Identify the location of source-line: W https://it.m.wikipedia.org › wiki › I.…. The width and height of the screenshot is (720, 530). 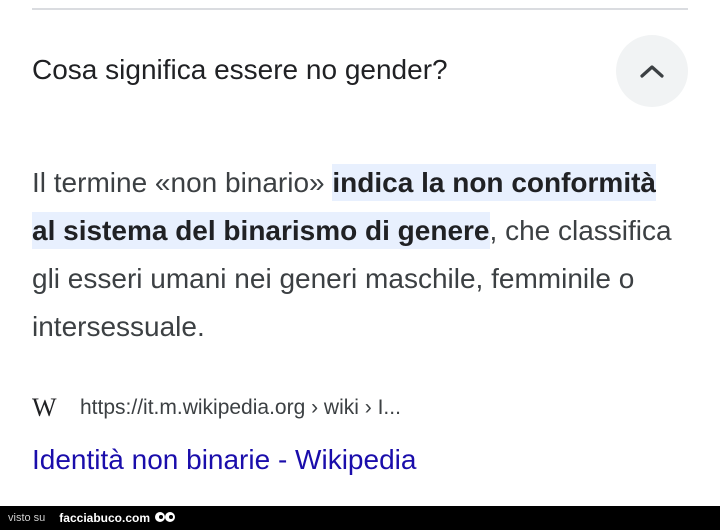
(216, 408).